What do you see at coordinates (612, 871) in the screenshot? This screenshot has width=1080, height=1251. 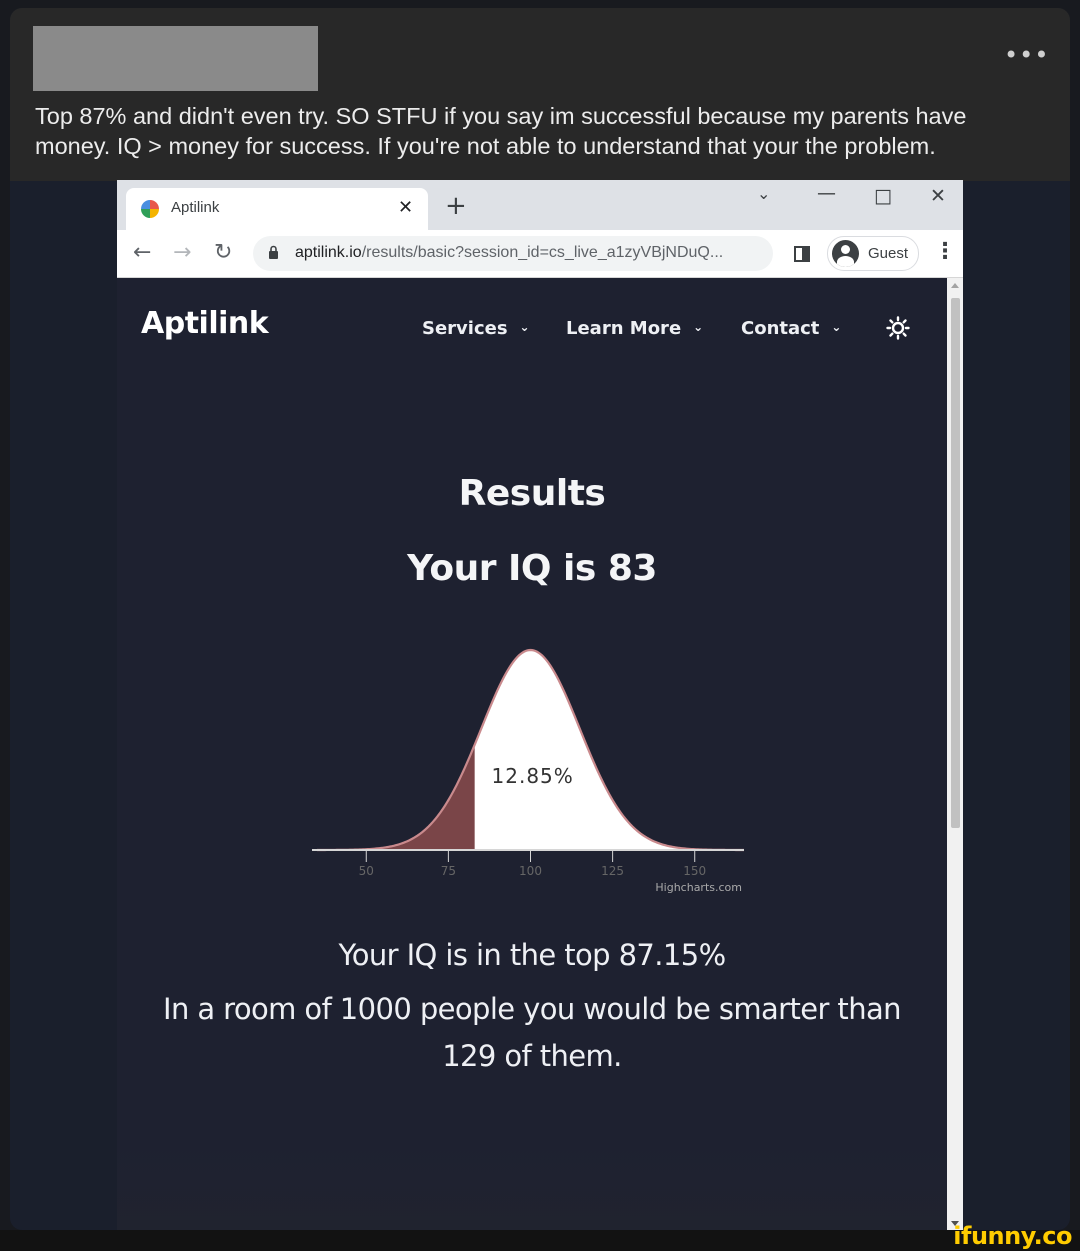 I see `x-tick-label: 125` at bounding box center [612, 871].